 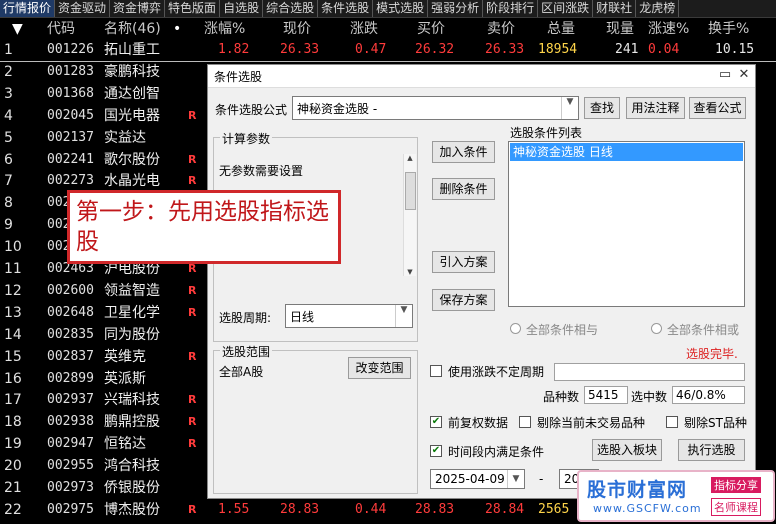 I want to click on delete-condition-button: 删除条件, so click(x=463, y=189).